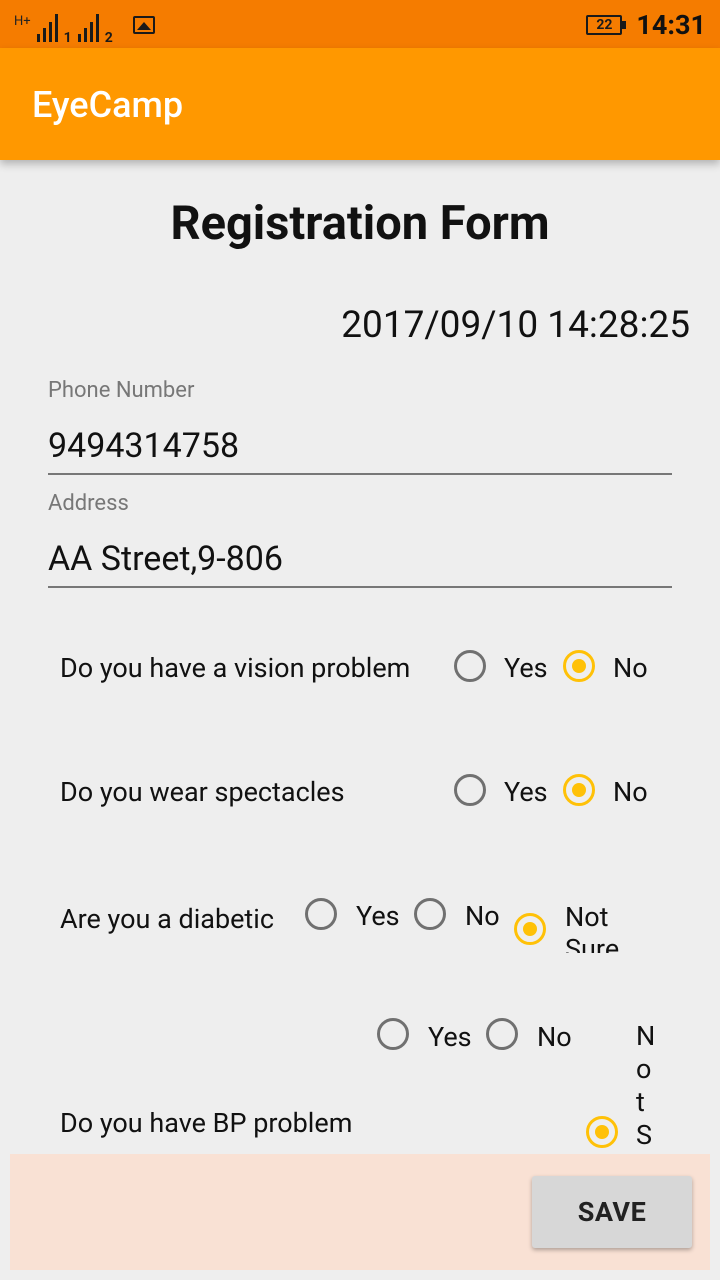 The width and height of the screenshot is (720, 1280). I want to click on diabetic-notsure-radio, so click(530, 929).